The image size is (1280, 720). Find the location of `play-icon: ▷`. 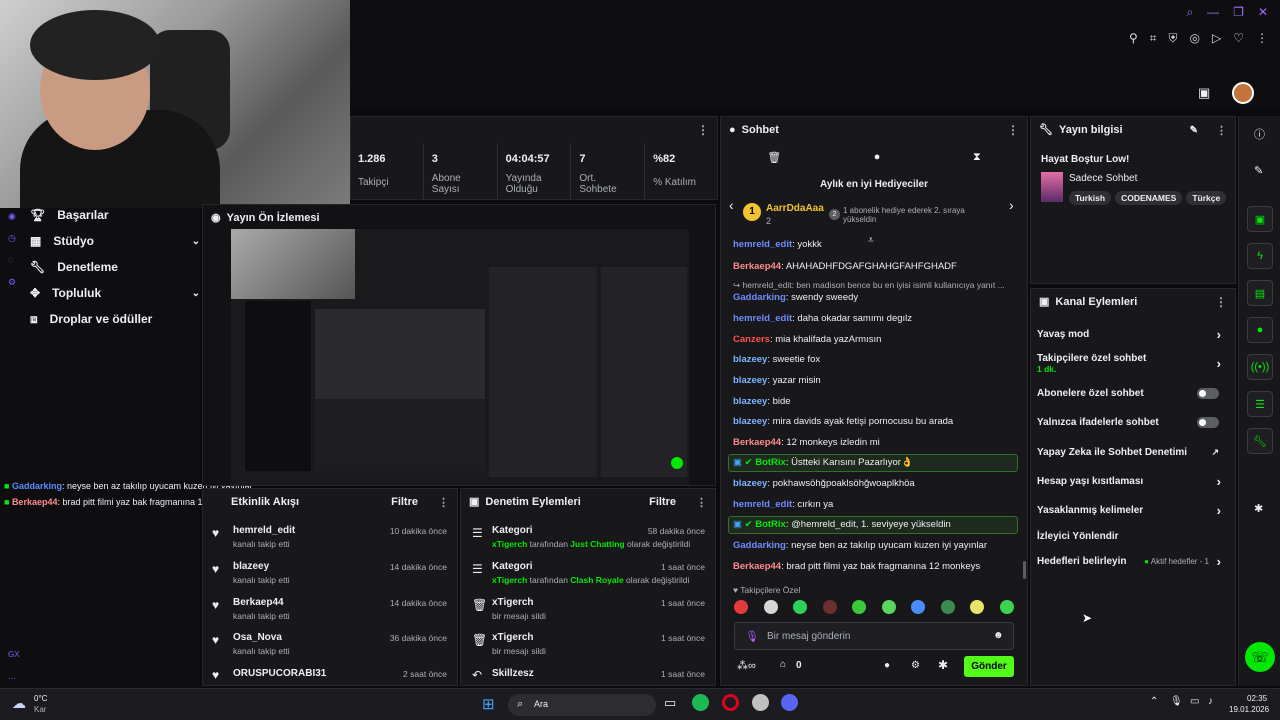

play-icon: ▷ is located at coordinates (1216, 38).